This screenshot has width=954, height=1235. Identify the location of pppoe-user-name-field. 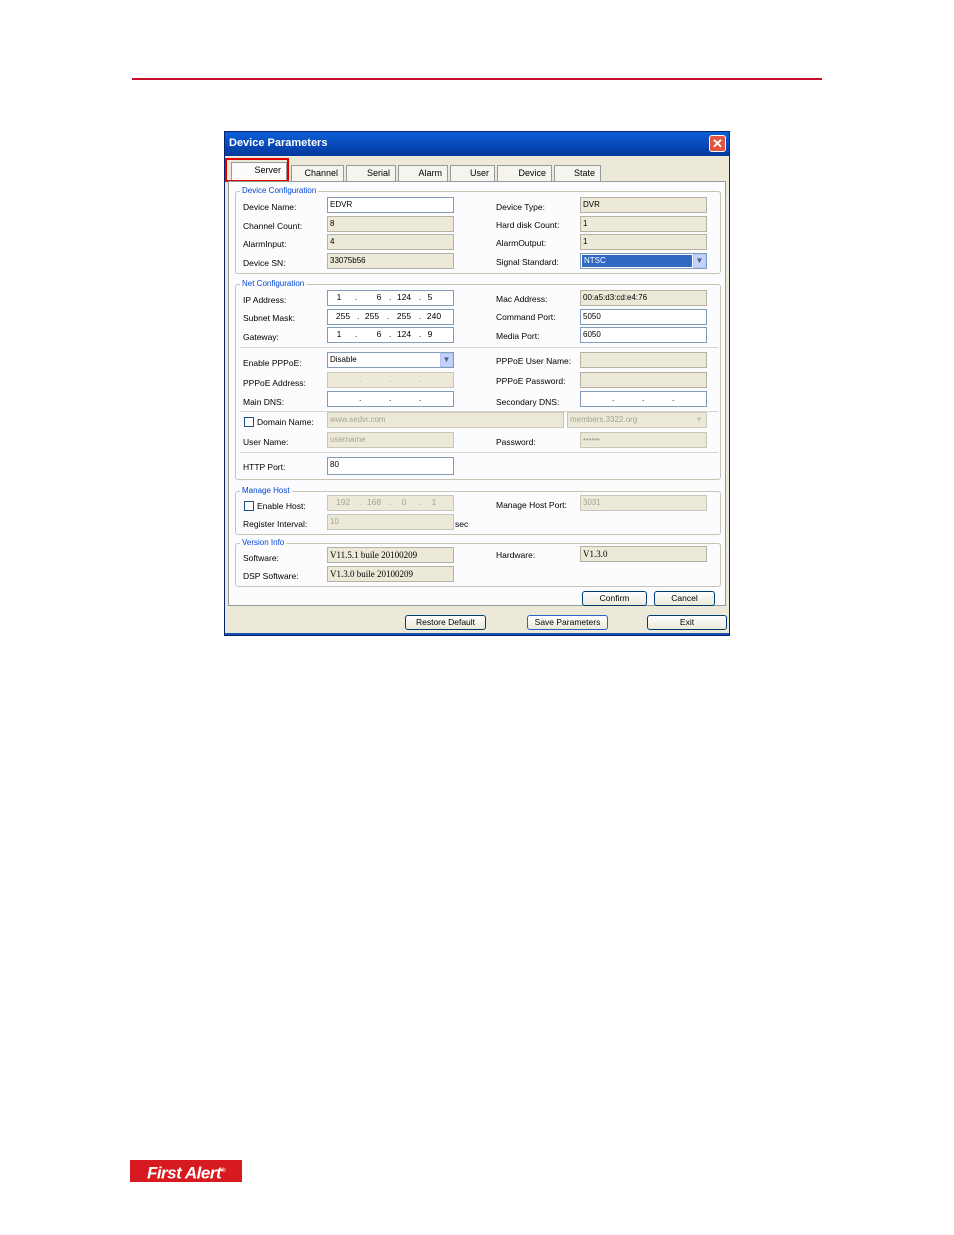
(643, 360).